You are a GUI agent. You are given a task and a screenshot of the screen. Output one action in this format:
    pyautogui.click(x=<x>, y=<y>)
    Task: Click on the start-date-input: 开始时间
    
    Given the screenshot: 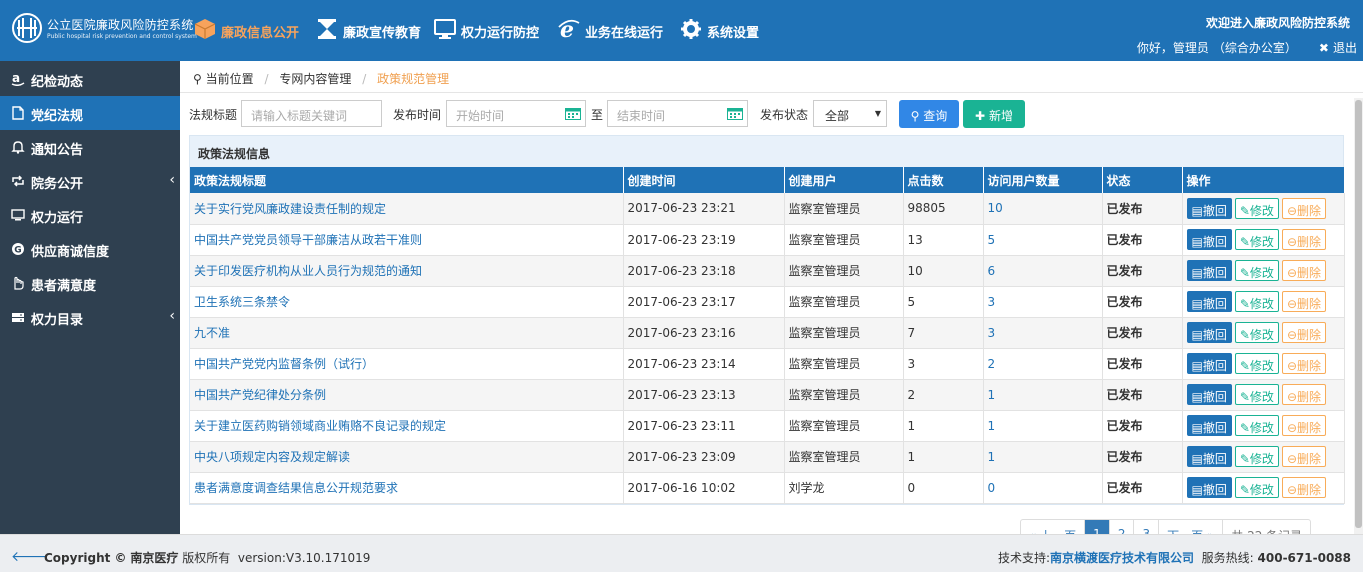 What is the action you would take?
    pyautogui.click(x=516, y=113)
    